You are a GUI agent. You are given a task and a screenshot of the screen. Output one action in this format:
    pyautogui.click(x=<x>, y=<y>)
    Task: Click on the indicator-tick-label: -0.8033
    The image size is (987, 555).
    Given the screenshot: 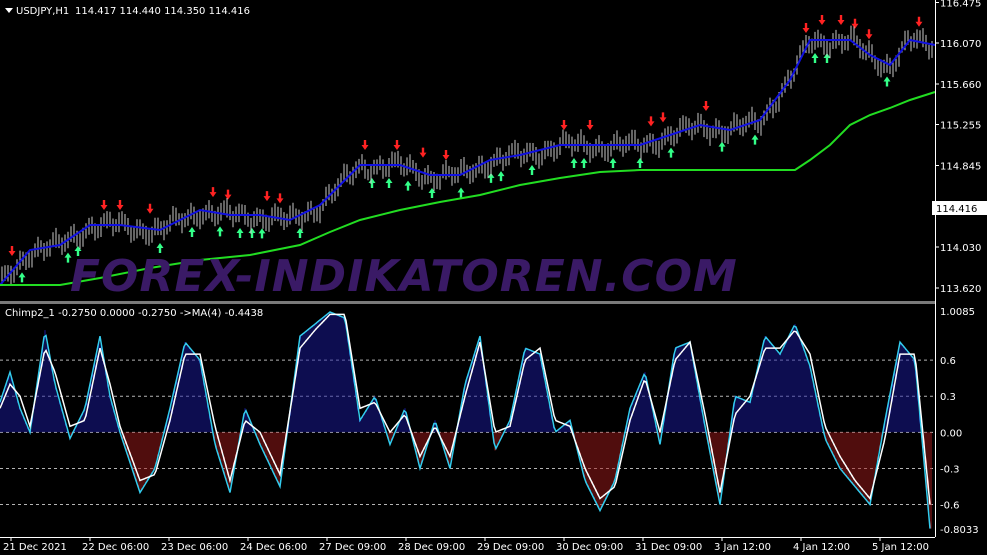 What is the action you would take?
    pyautogui.click(x=959, y=530)
    